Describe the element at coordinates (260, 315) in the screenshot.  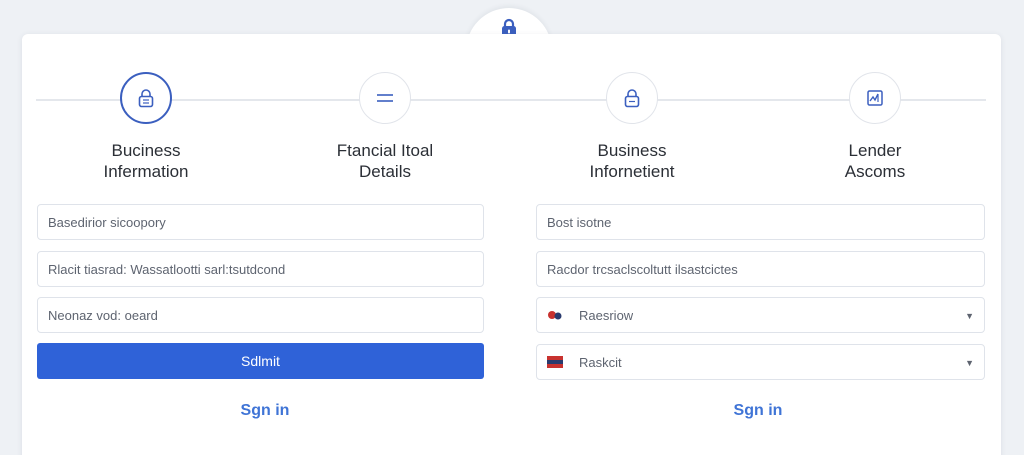
I see `business-name-field: Neonaz vod: oeard` at that location.